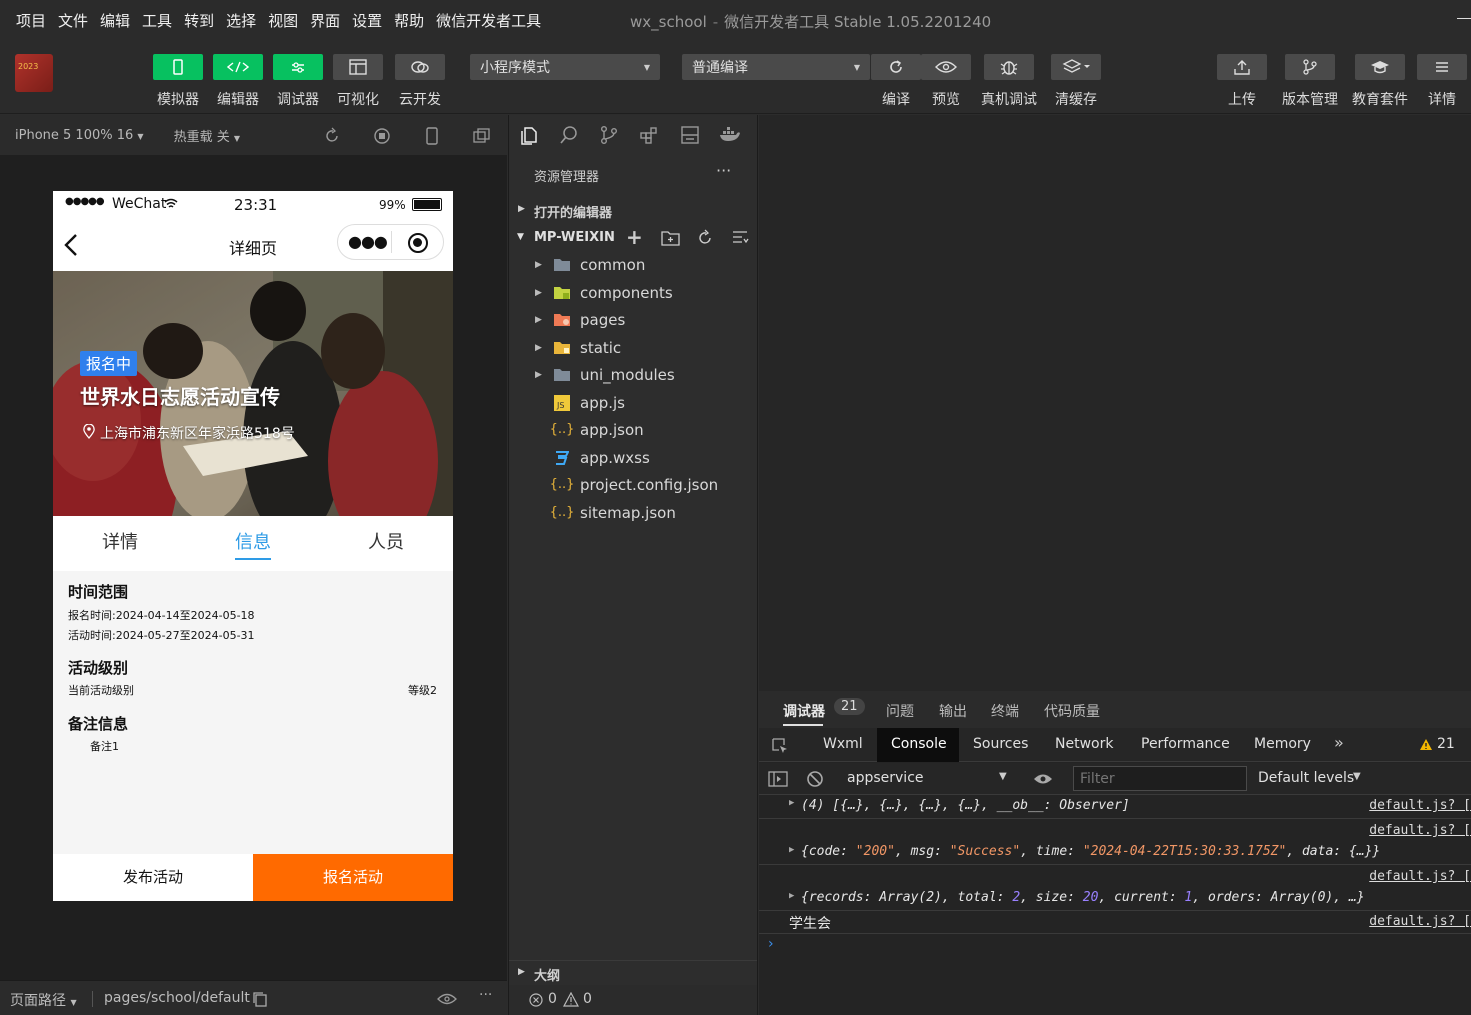  What do you see at coordinates (283, 20) in the screenshot?
I see `menu-view: 视图` at bounding box center [283, 20].